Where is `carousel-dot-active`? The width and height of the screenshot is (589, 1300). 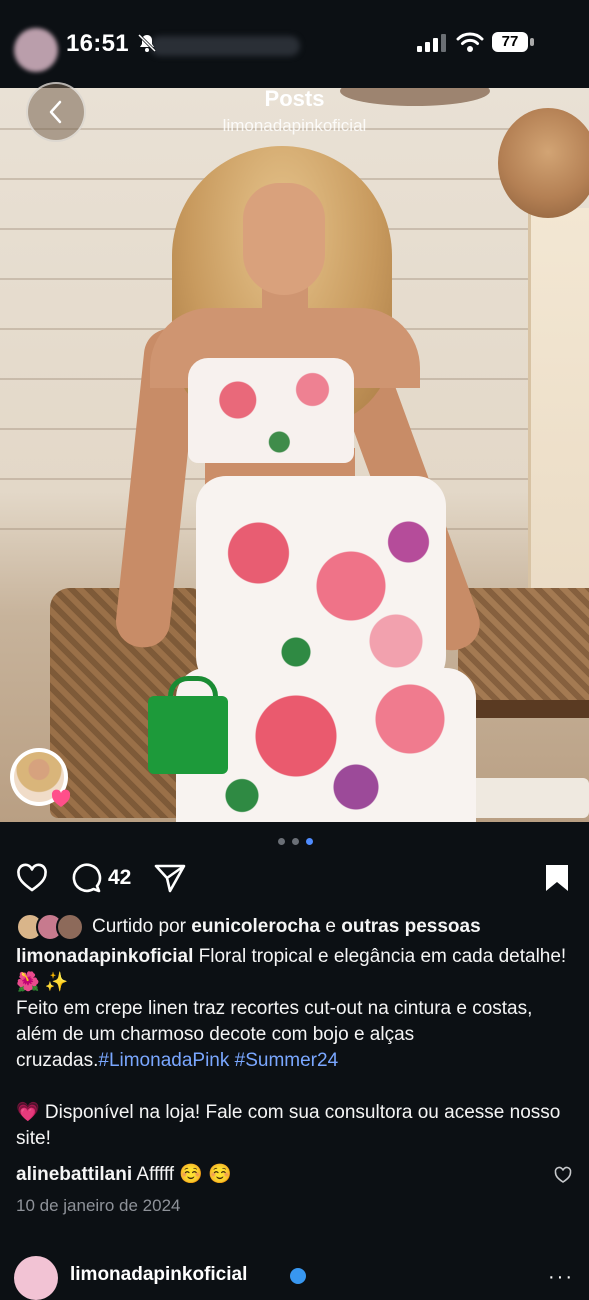
carousel-dot-active is located at coordinates (309, 841).